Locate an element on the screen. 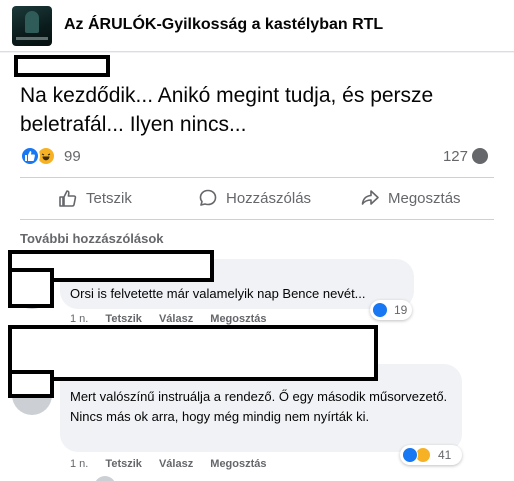 The image size is (514, 481). post-reaction-count: 99 is located at coordinates (72, 156).